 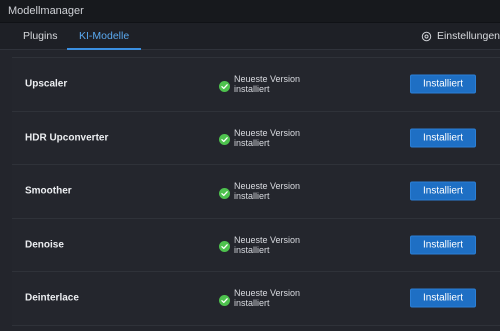 I want to click on settings-label: Einstellungen, so click(x=468, y=36).